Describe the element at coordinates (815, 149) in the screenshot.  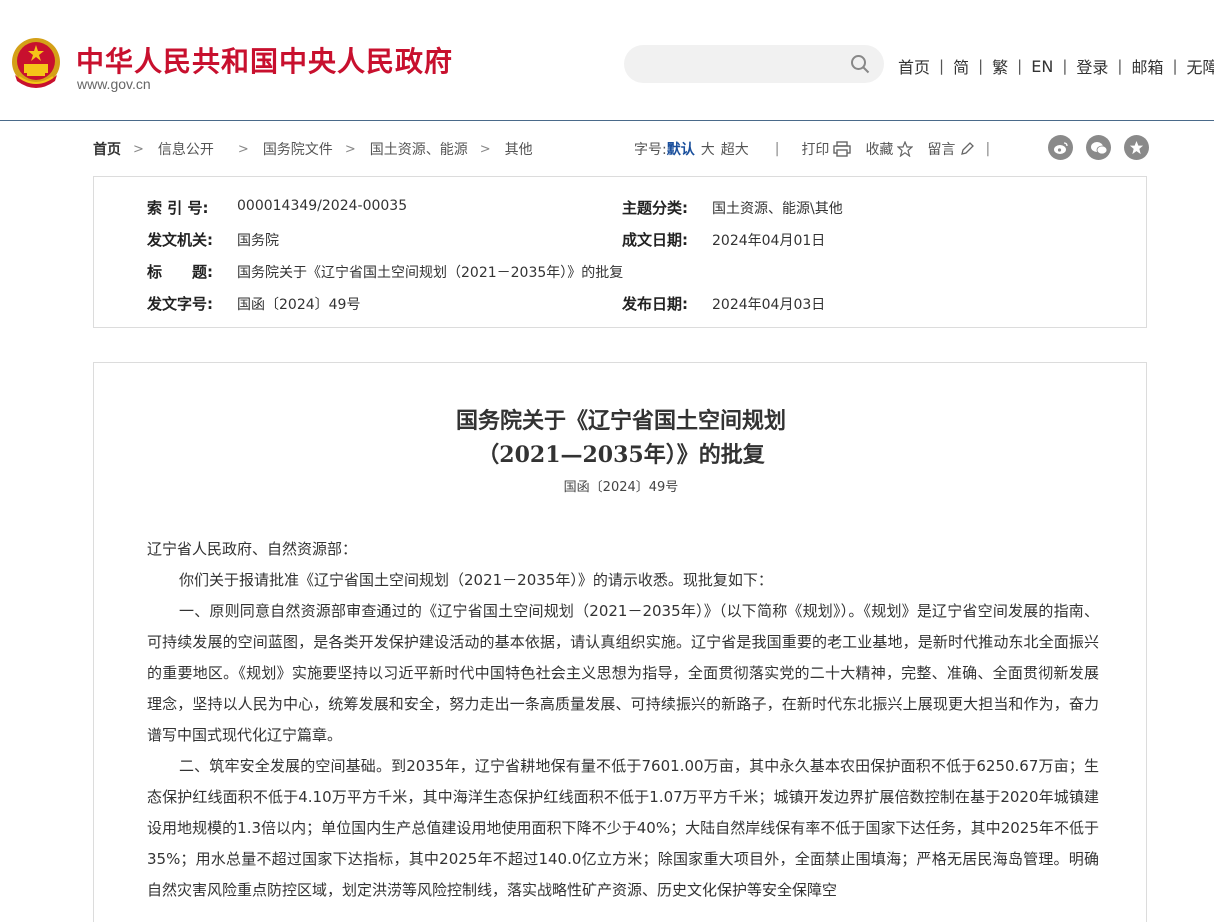
I see `print-button: 打印` at that location.